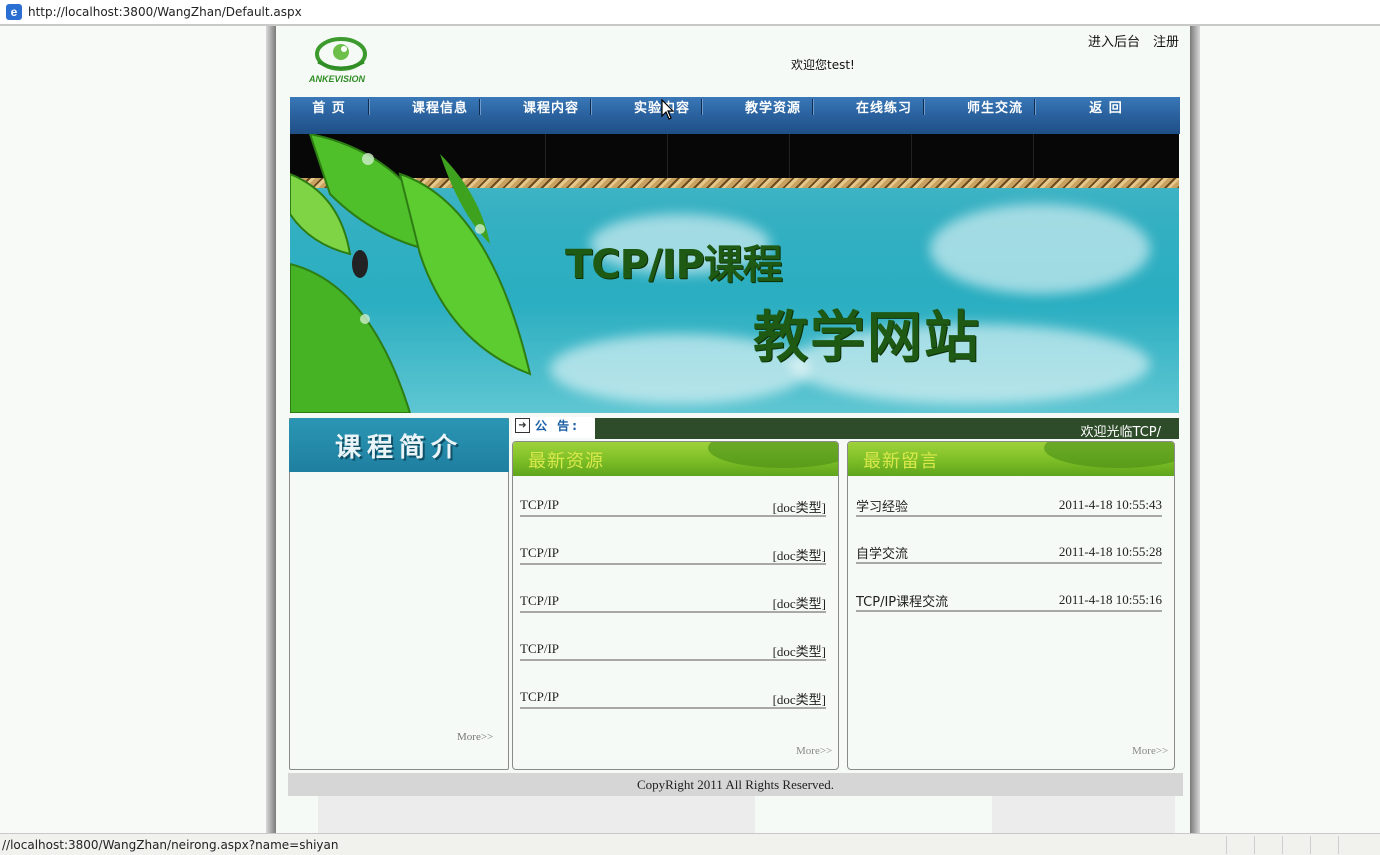 Image resolution: width=1380 pixels, height=855 pixels. Describe the element at coordinates (1114, 40) in the screenshot. I see `admin-link: 进入后台` at that location.